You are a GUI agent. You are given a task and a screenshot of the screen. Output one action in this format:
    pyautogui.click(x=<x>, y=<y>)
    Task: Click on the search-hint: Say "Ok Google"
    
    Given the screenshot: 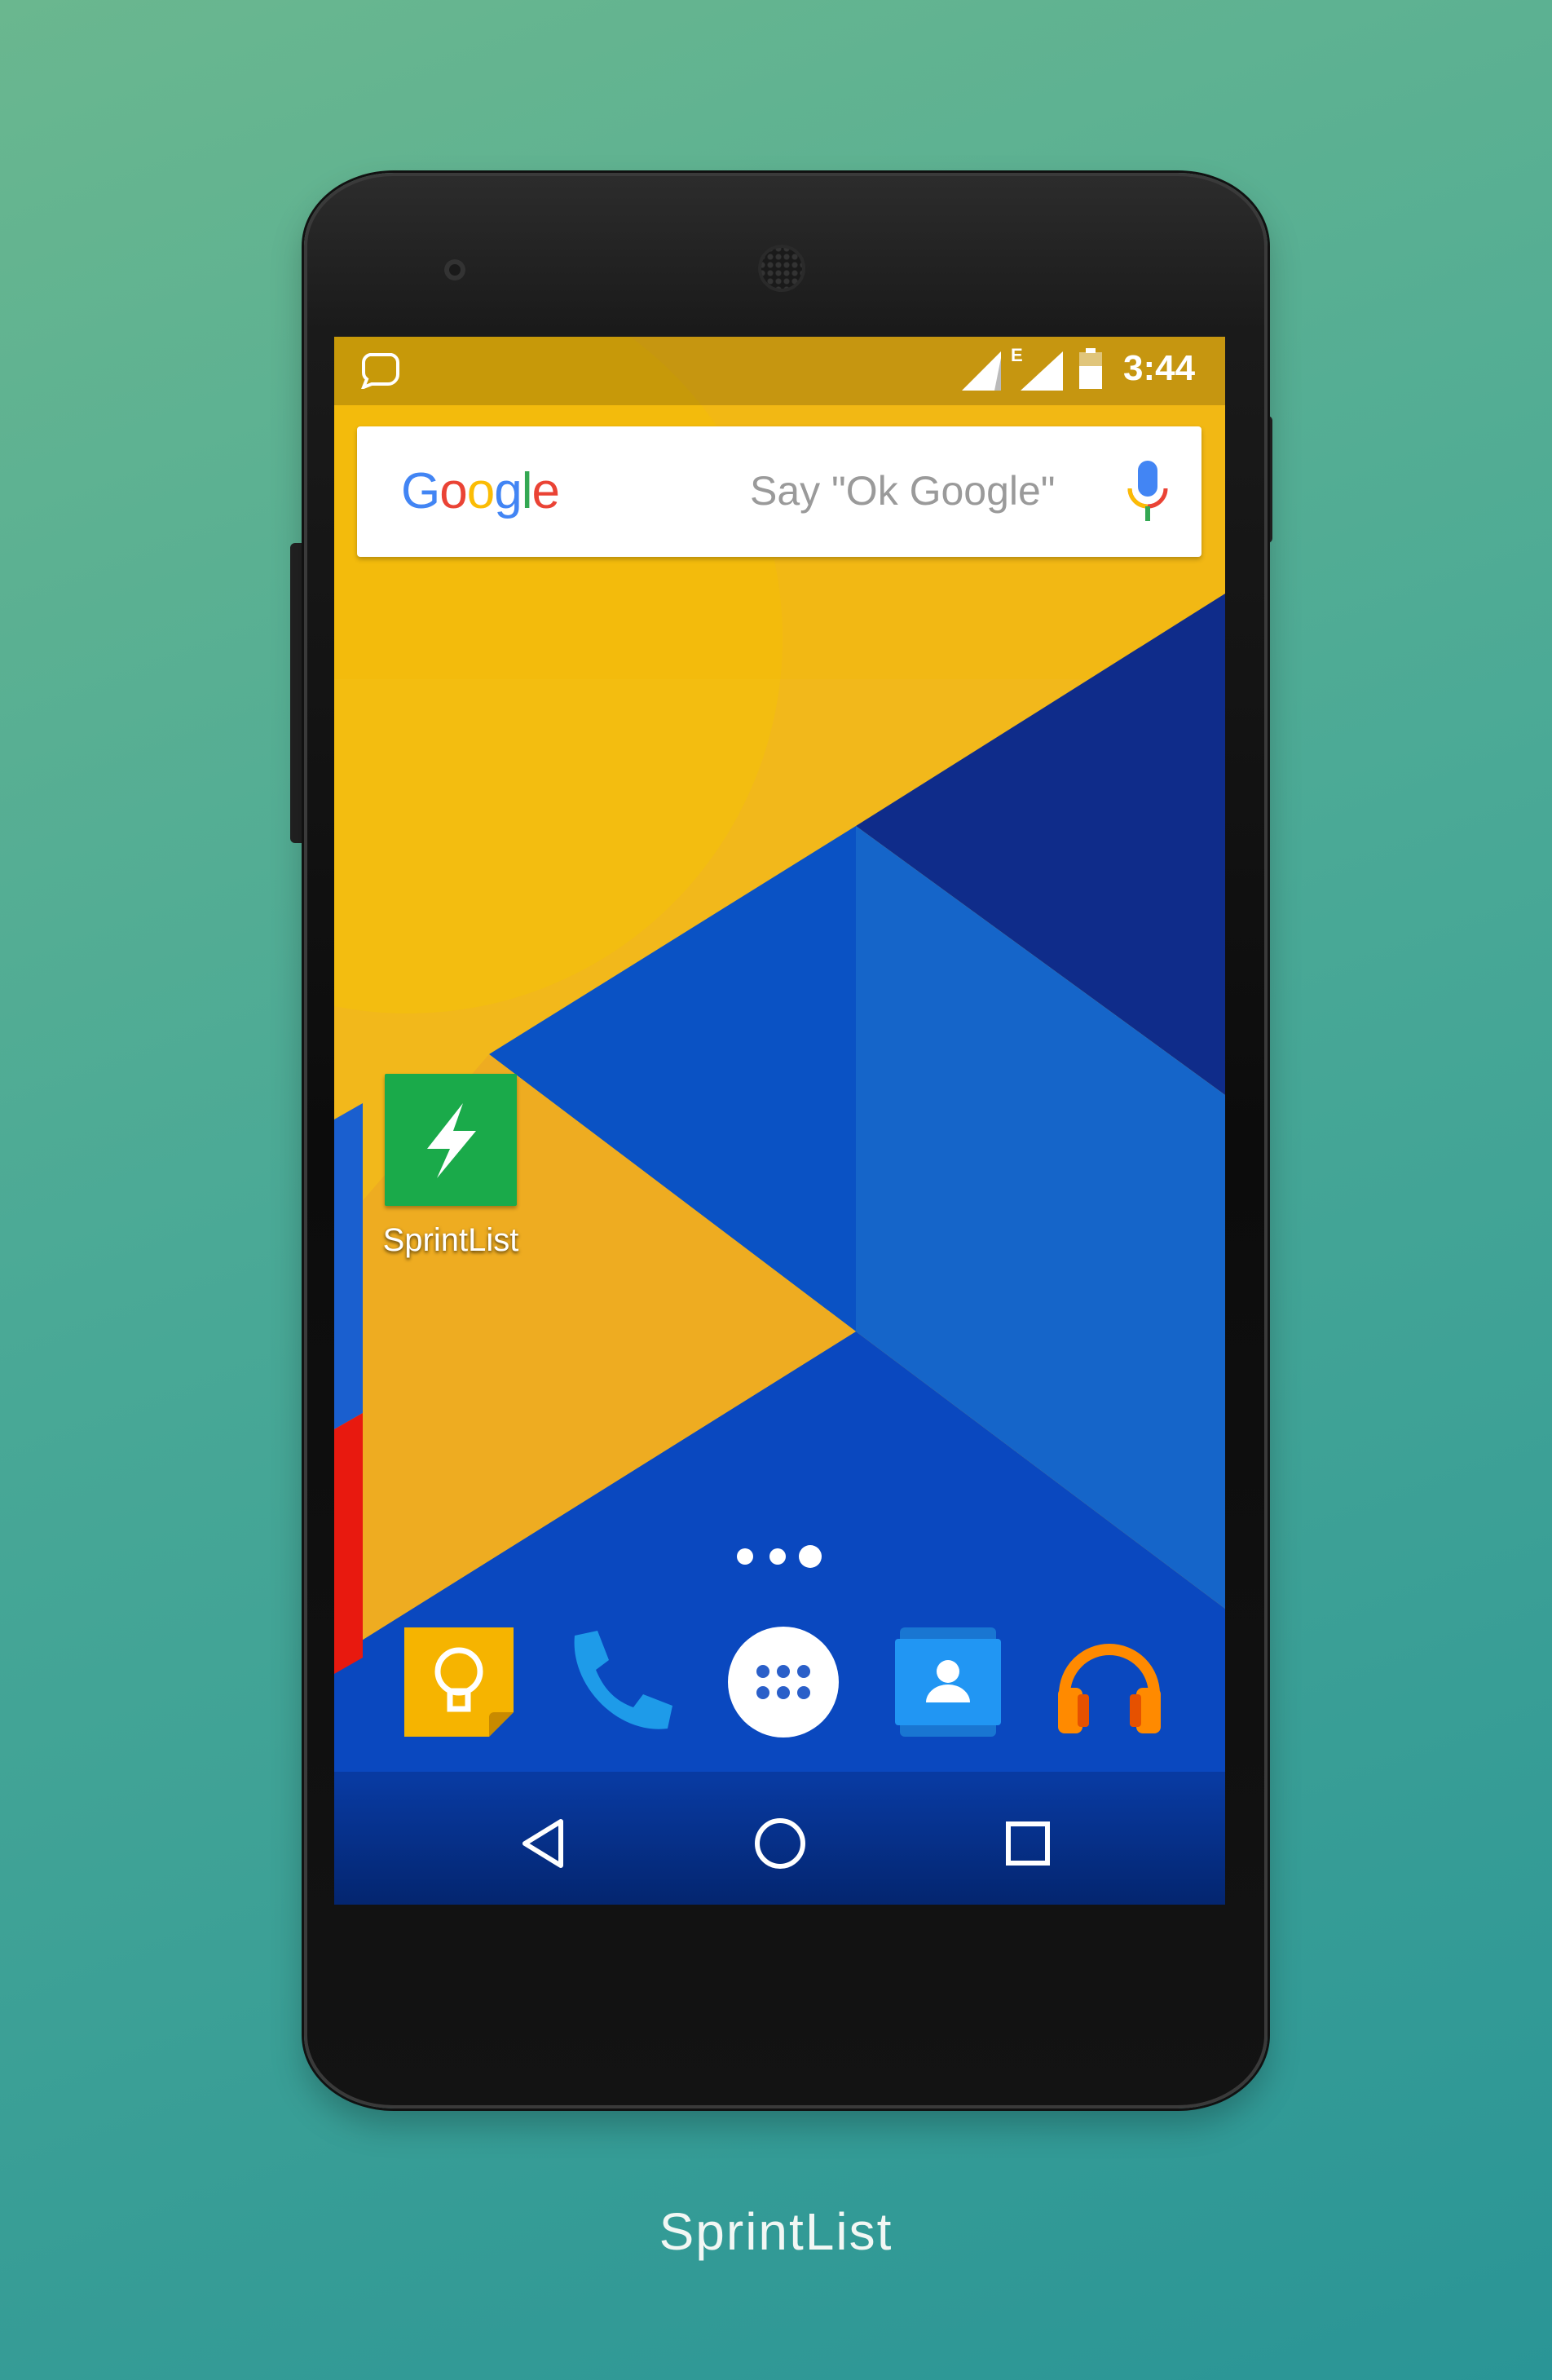 What is the action you would take?
    pyautogui.click(x=903, y=491)
    